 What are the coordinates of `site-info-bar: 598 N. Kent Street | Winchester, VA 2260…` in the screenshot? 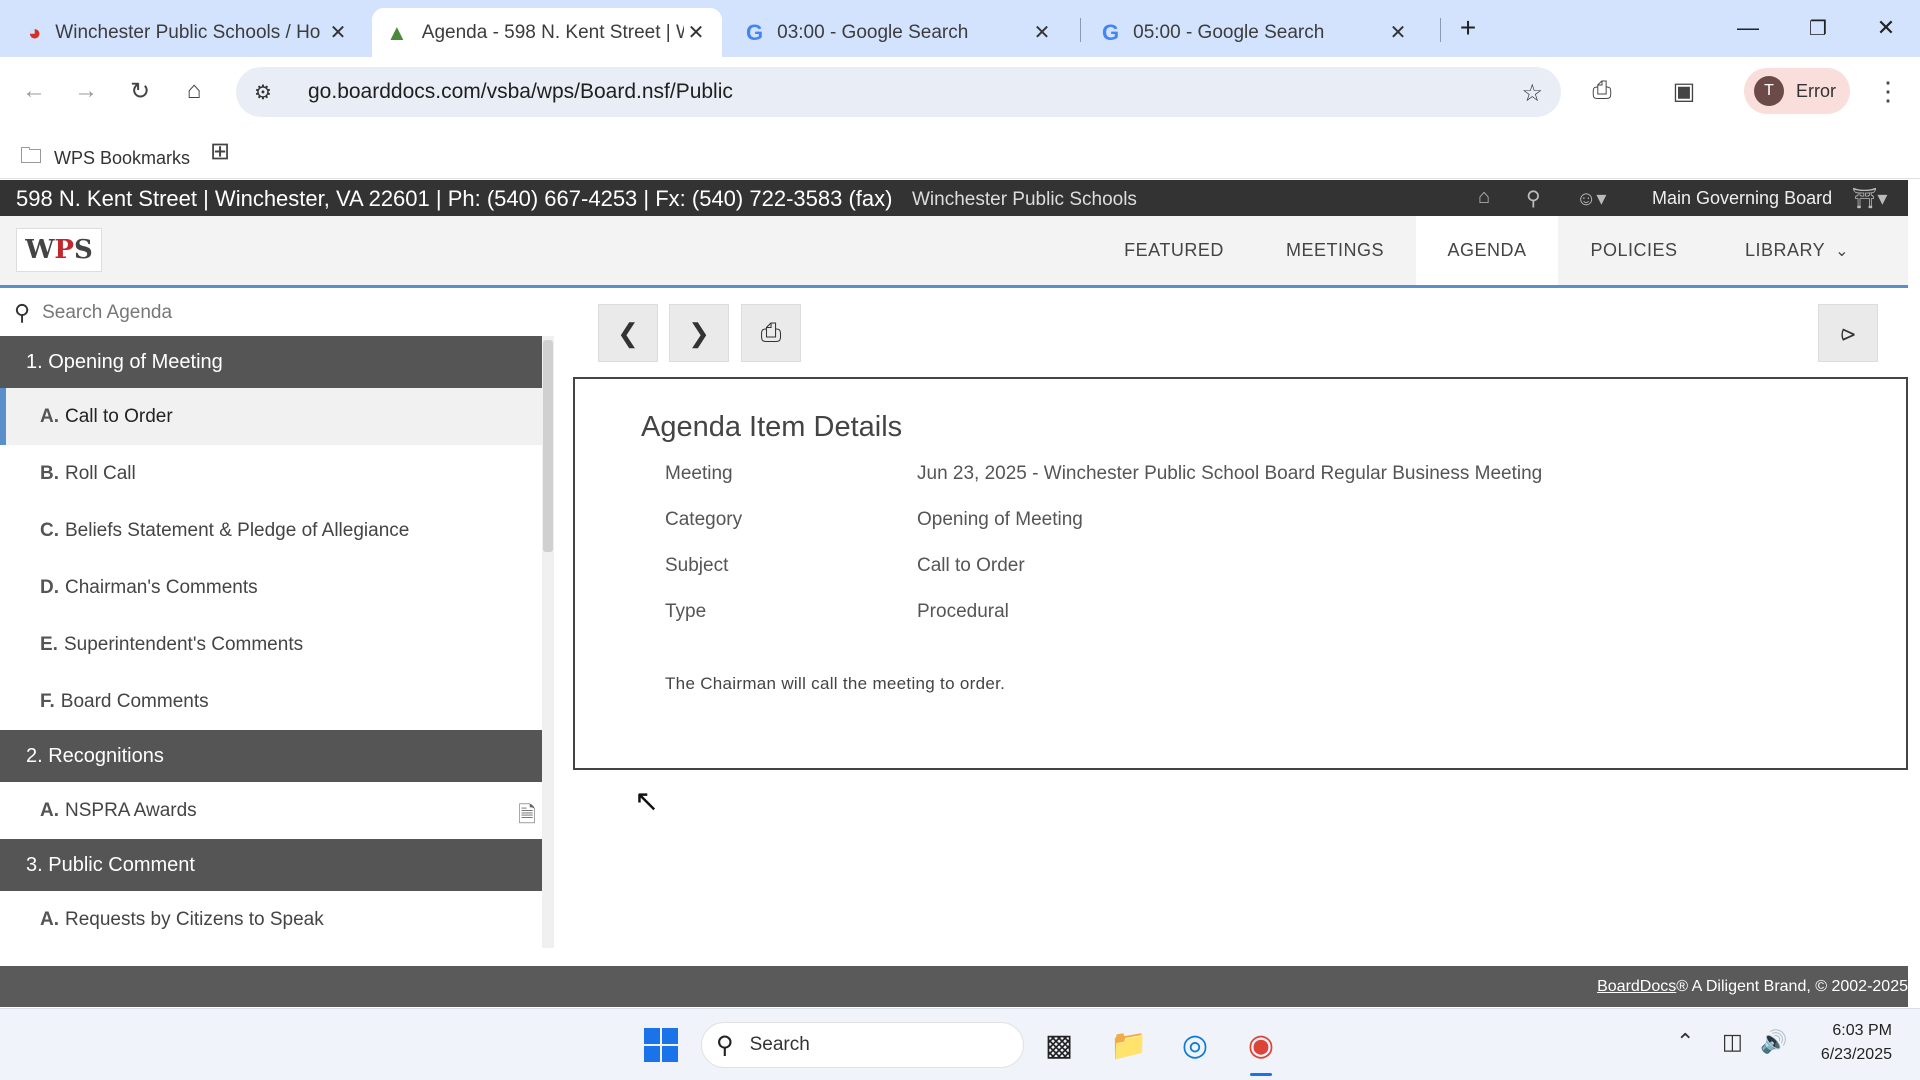 It's located at (954, 198).